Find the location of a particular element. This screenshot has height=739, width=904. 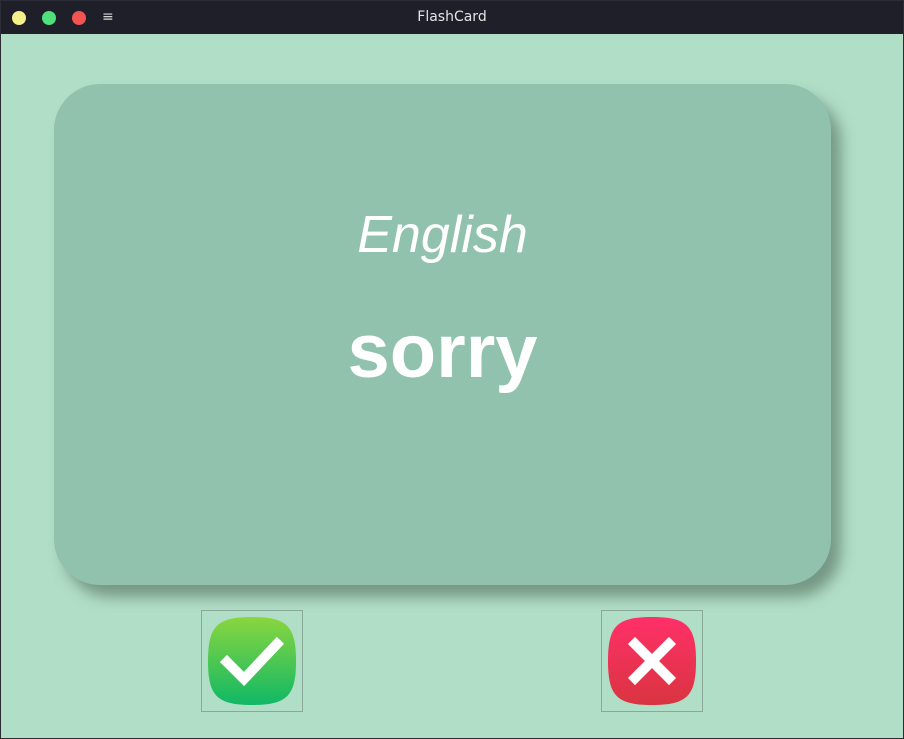

right-answer-button is located at coordinates (252, 661).